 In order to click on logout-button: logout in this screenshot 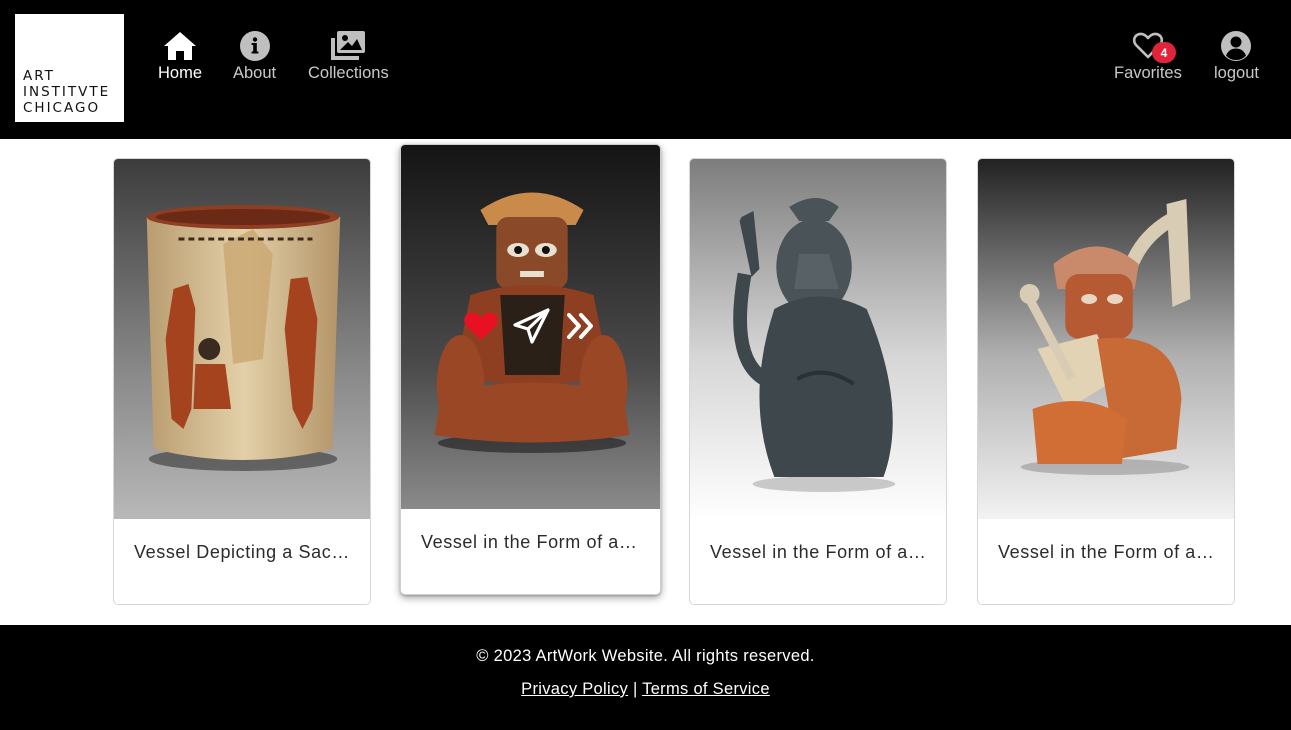, I will do `click(1236, 56)`.